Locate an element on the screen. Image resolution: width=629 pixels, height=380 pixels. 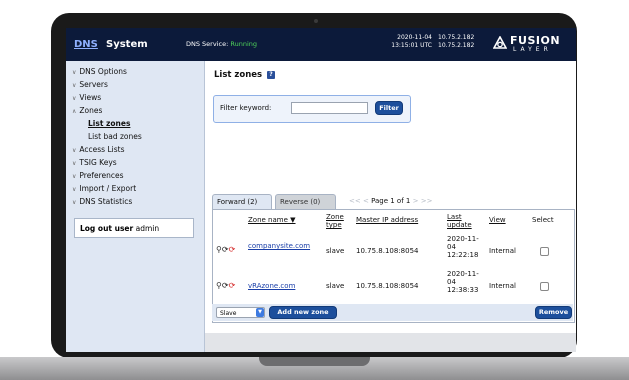
row-2-actions: ⚲⟳⟳ is located at coordinates (225, 285).